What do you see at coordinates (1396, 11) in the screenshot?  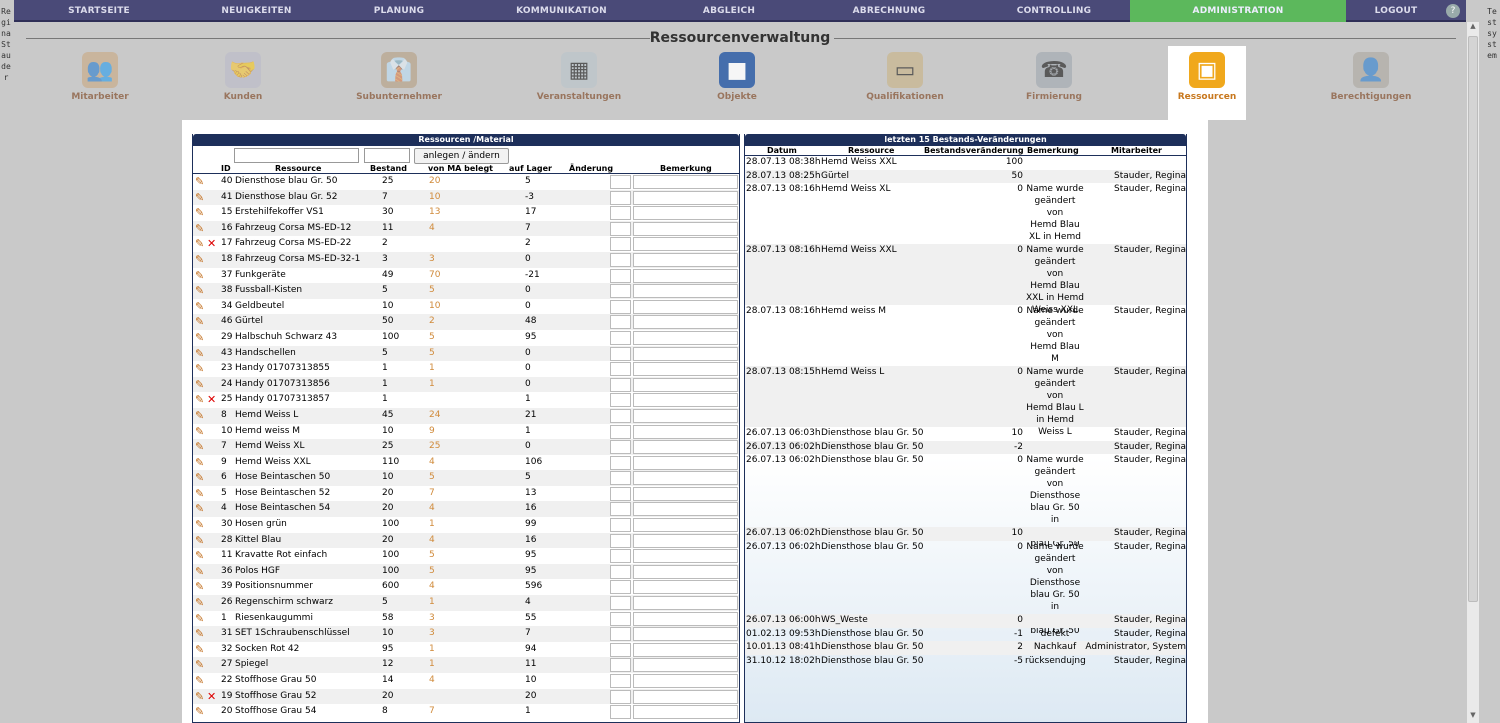 I see `nav-logout: LOGOUT` at bounding box center [1396, 11].